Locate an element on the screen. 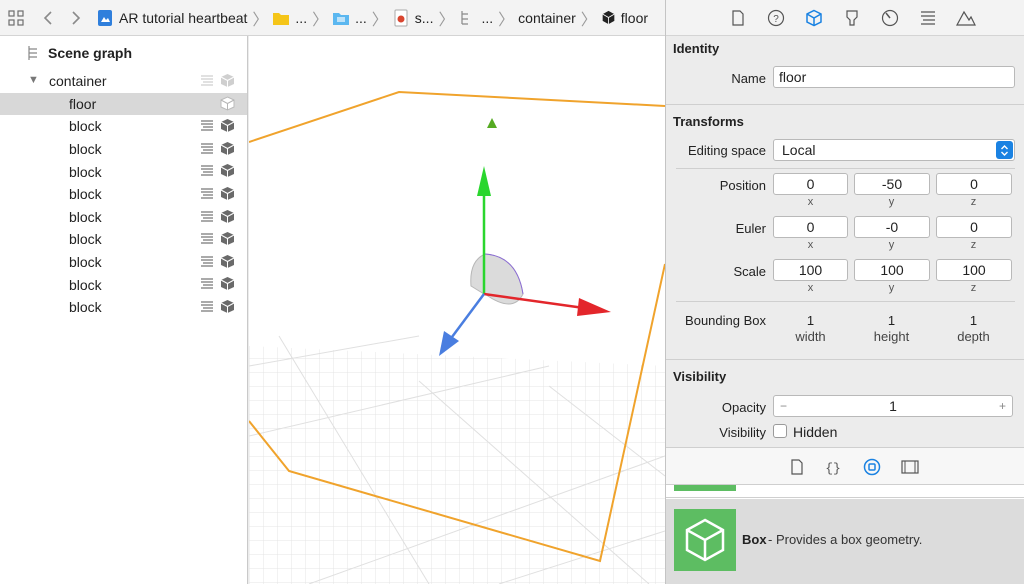  back-chevron-icon is located at coordinates (48, 18).